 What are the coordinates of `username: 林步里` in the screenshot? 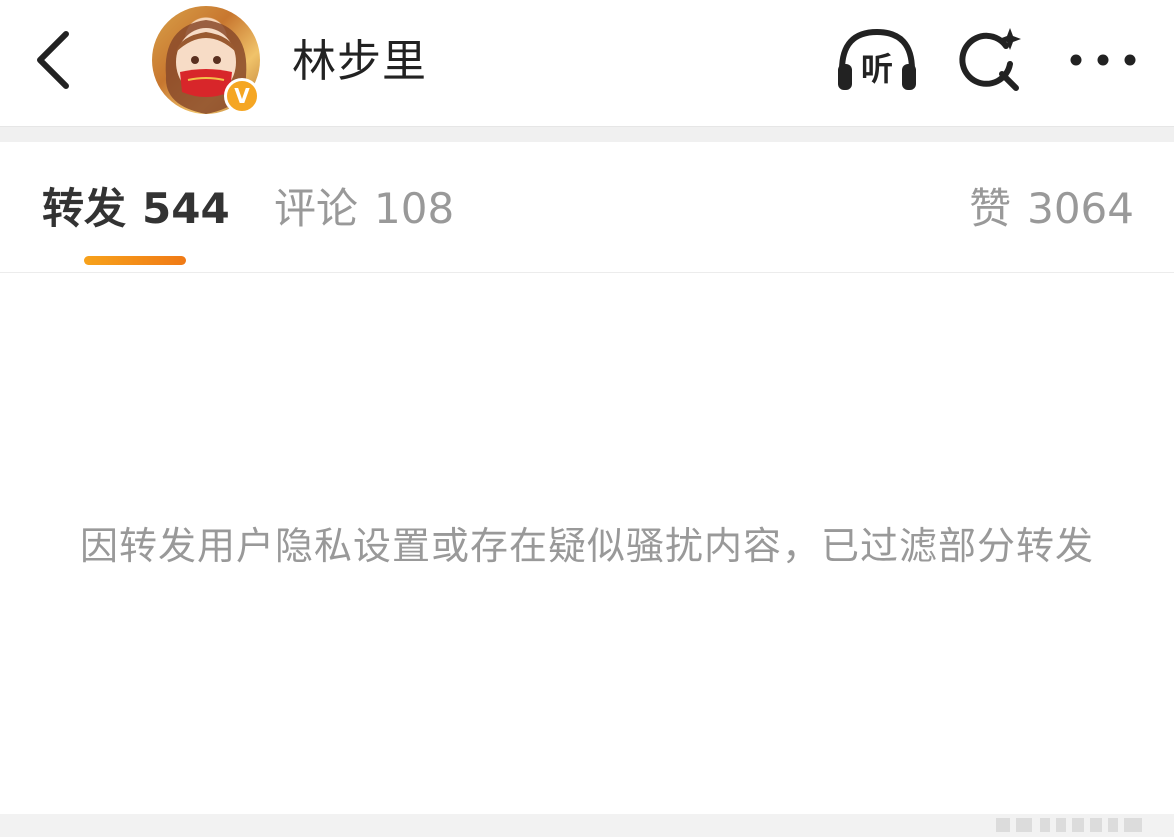 It's located at (359, 62).